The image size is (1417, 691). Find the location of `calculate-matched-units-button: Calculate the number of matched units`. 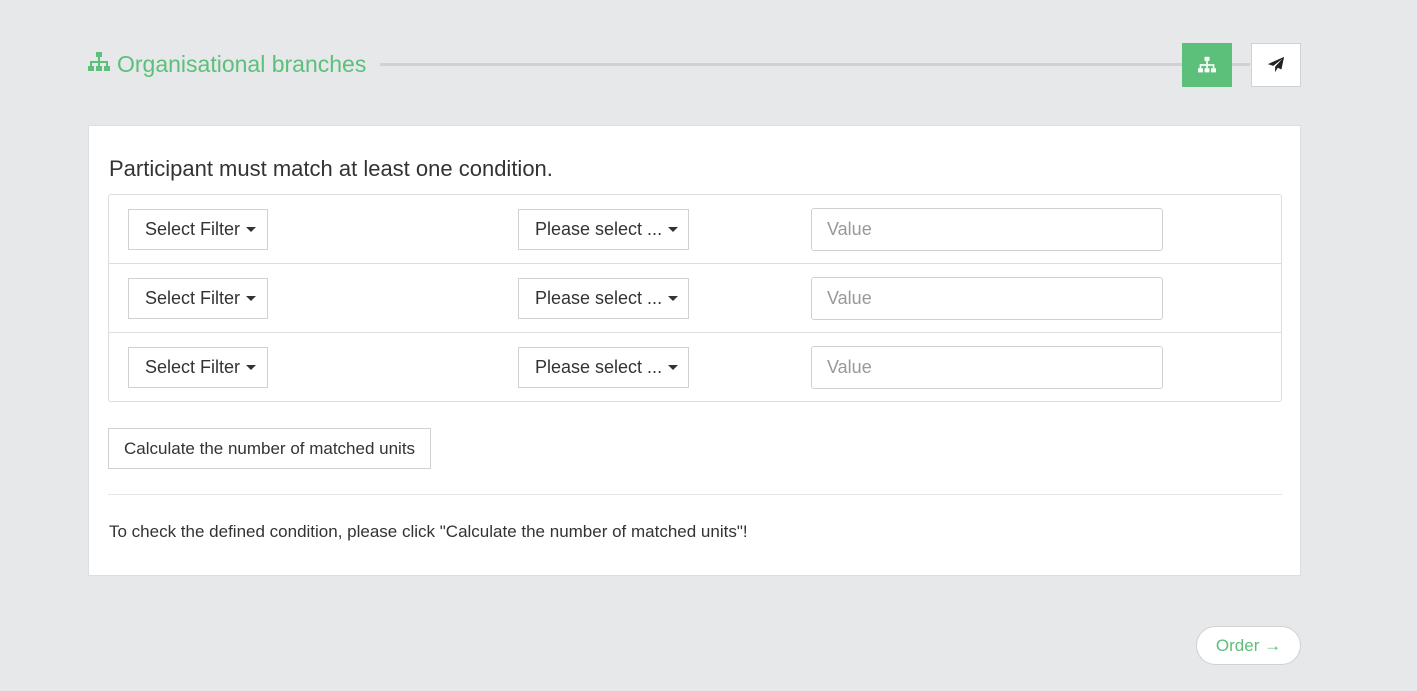

calculate-matched-units-button: Calculate the number of matched units is located at coordinates (270, 448).